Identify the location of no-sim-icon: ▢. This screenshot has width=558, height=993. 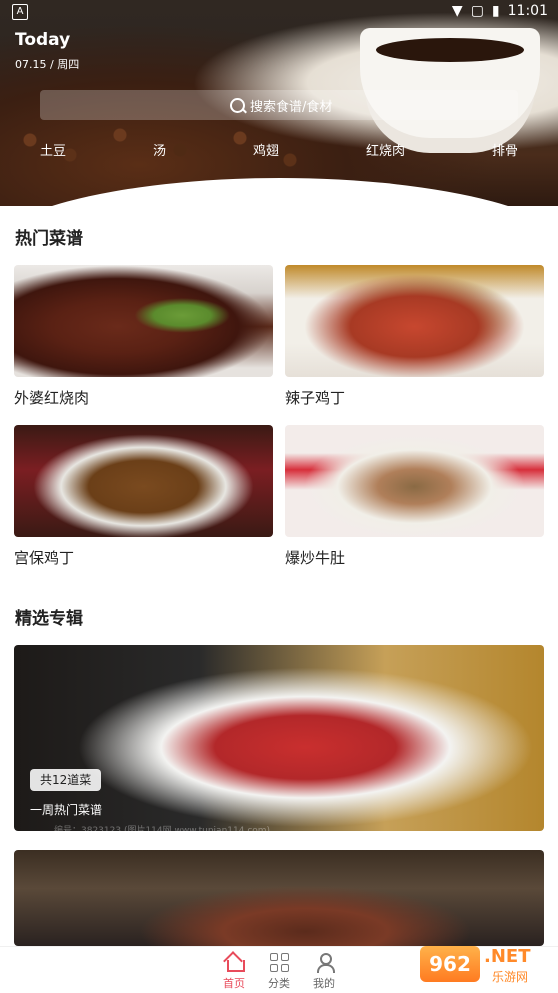
(477, 11).